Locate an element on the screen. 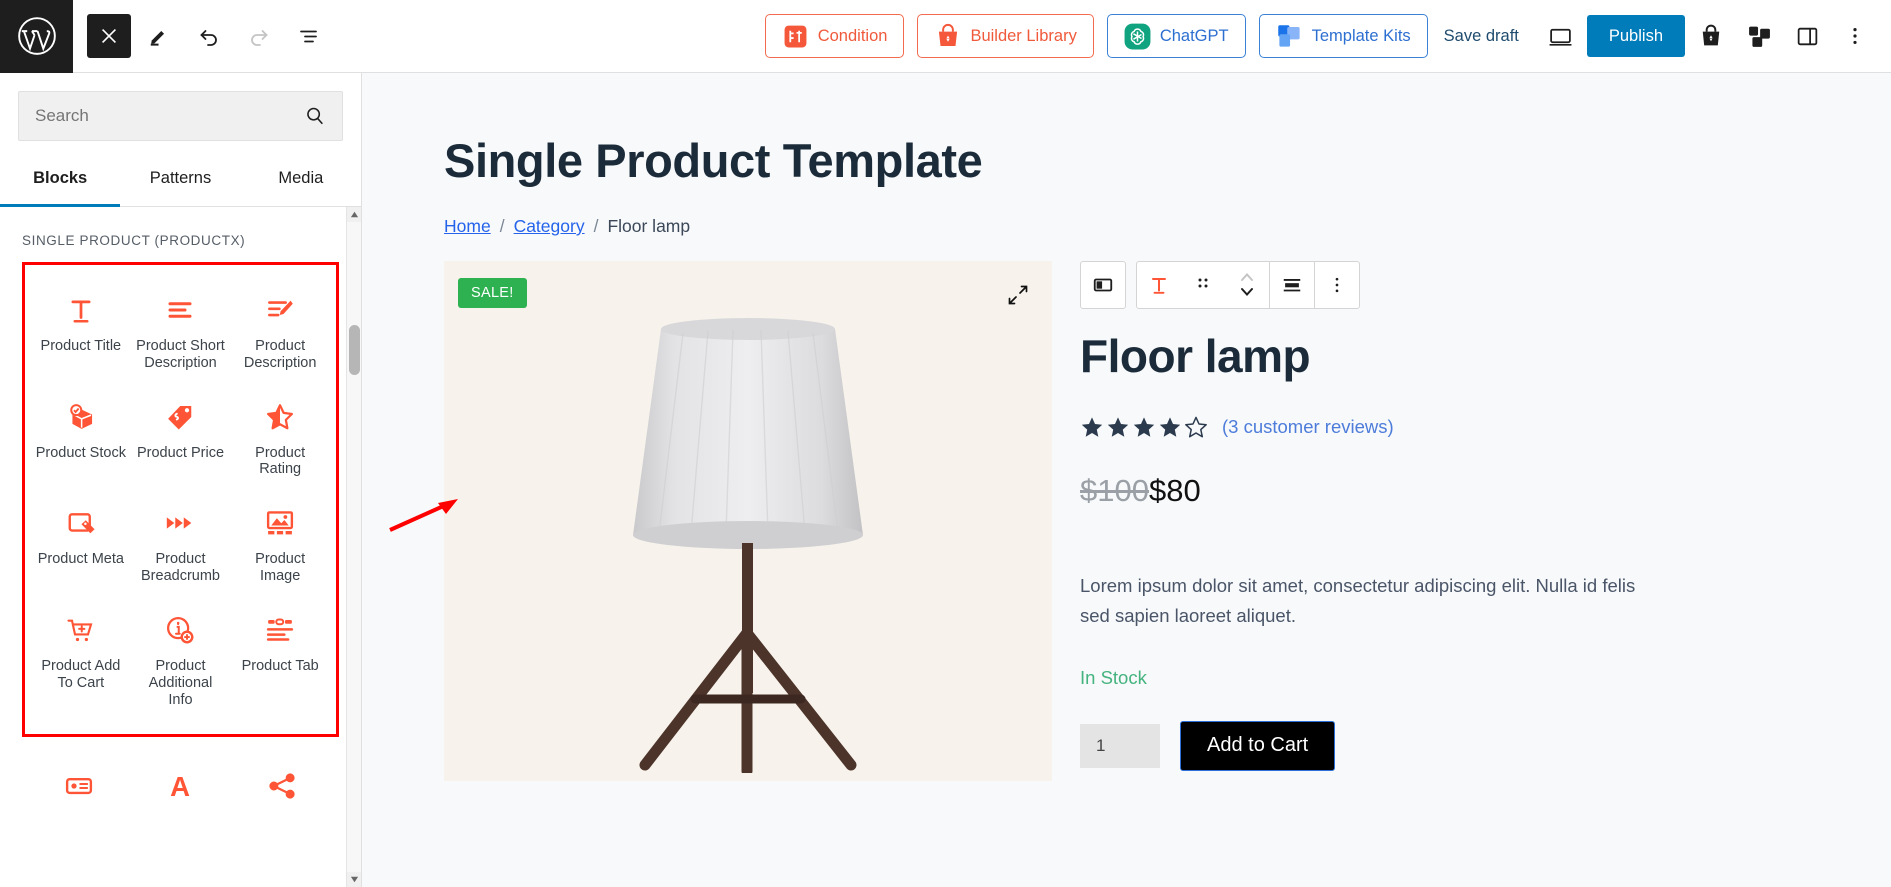 The height and width of the screenshot is (887, 1891). list-view-icon is located at coordinates (309, 36).